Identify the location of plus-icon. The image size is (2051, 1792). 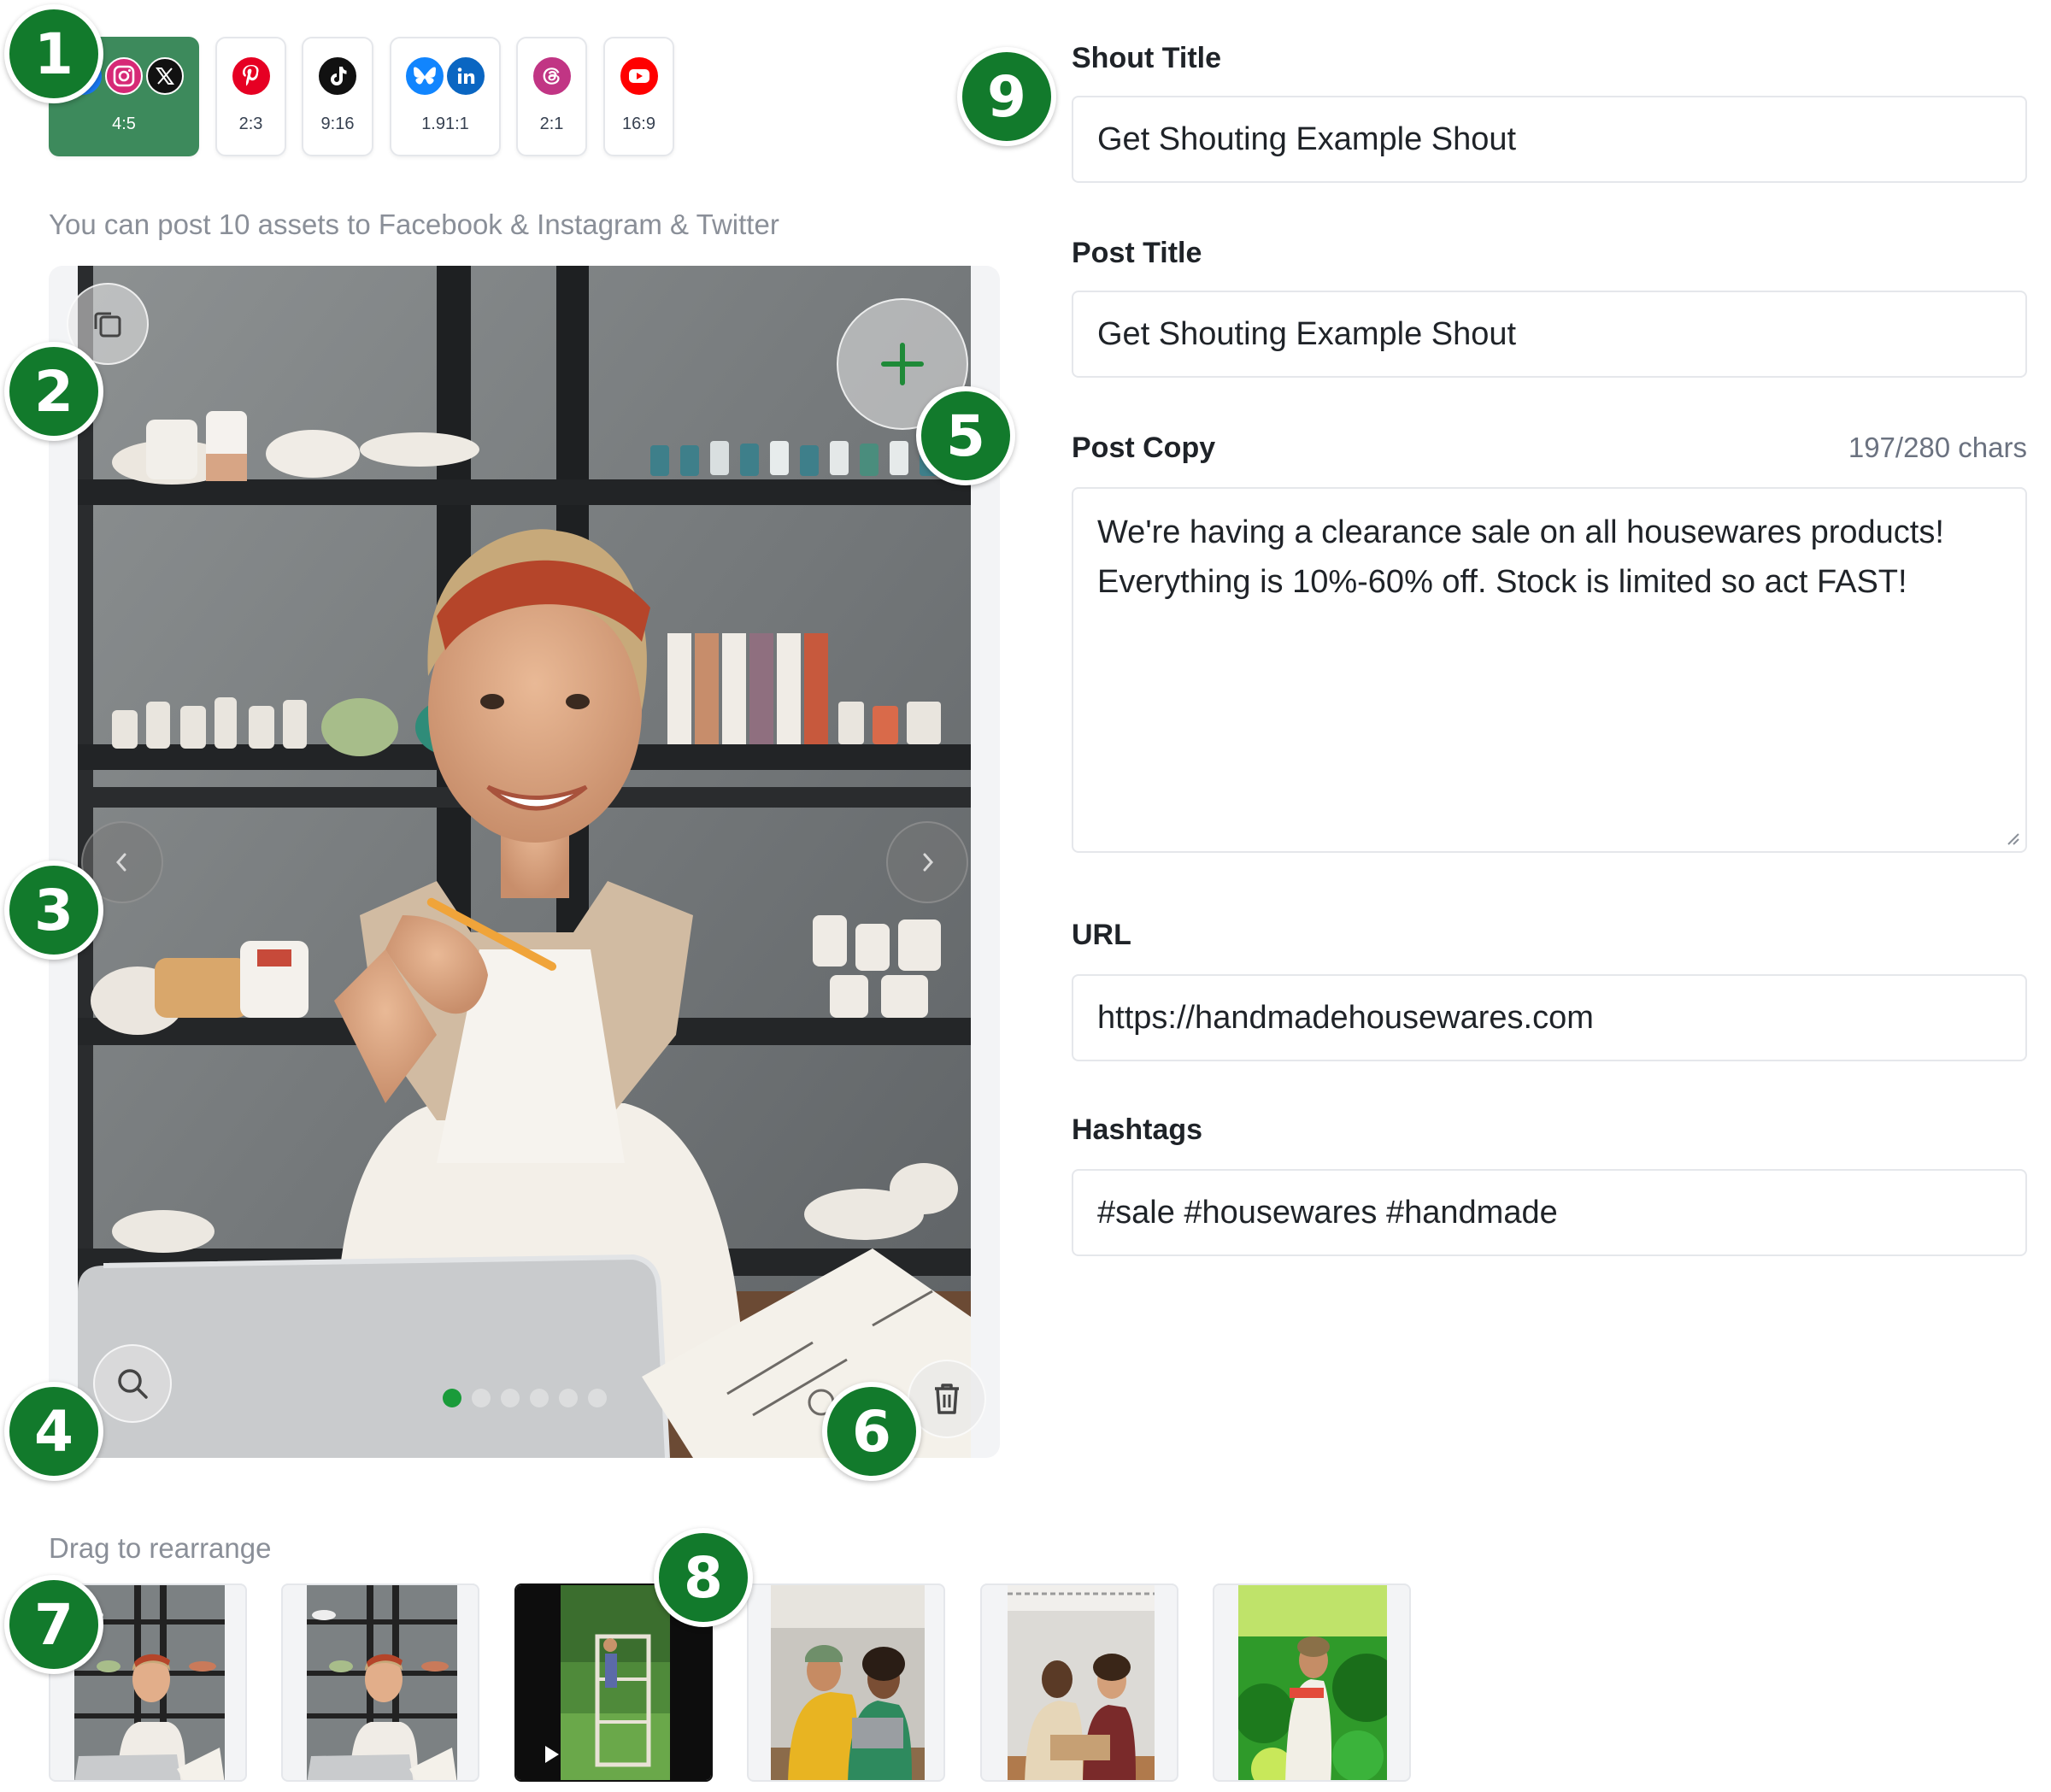
(902, 364).